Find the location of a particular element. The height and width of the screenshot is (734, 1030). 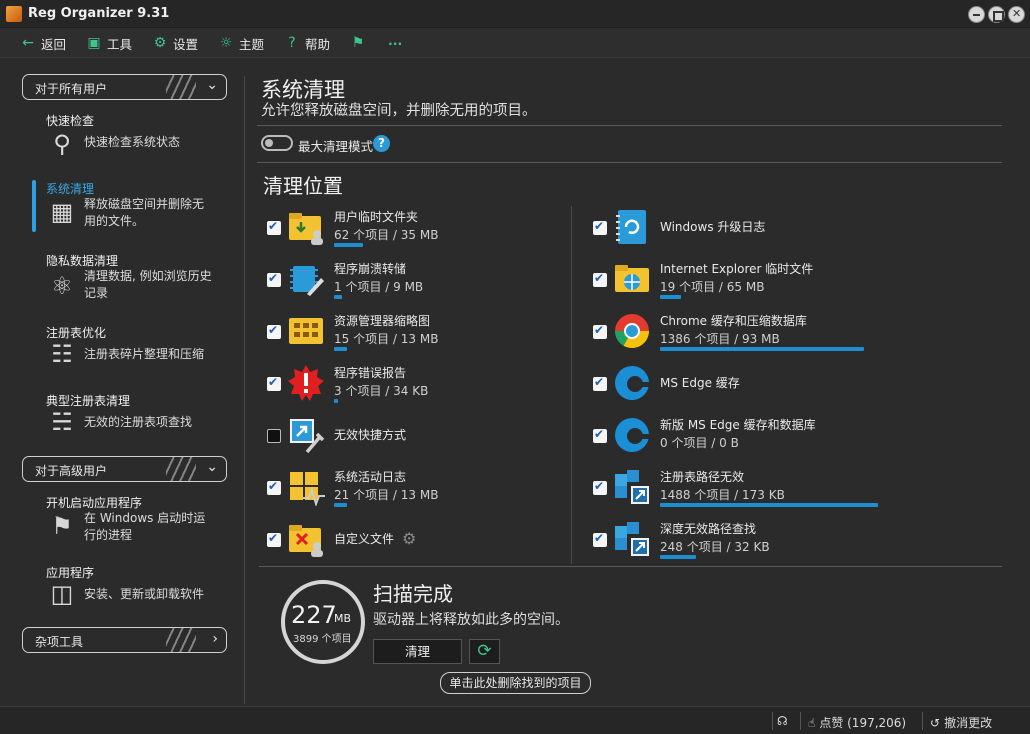

sidebar-item-title: 系统清理 is located at coordinates (70, 189).